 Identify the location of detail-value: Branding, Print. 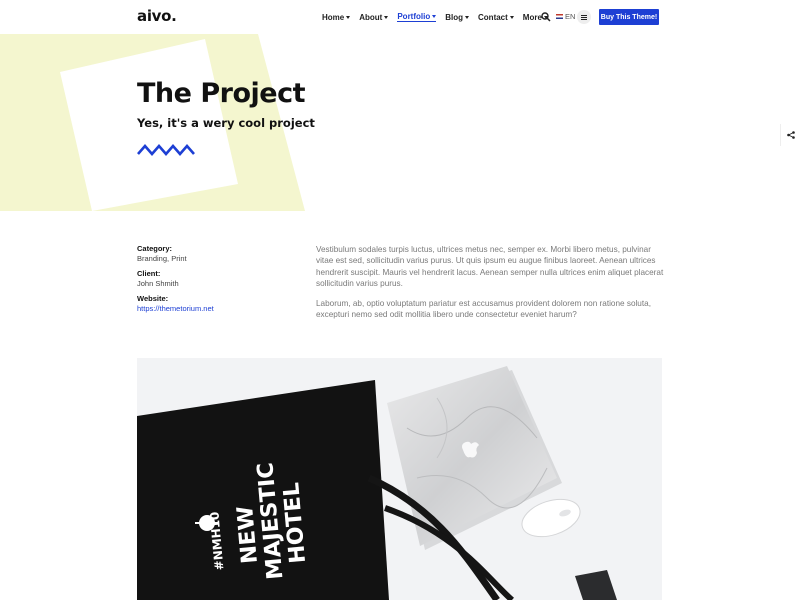
(162, 258).